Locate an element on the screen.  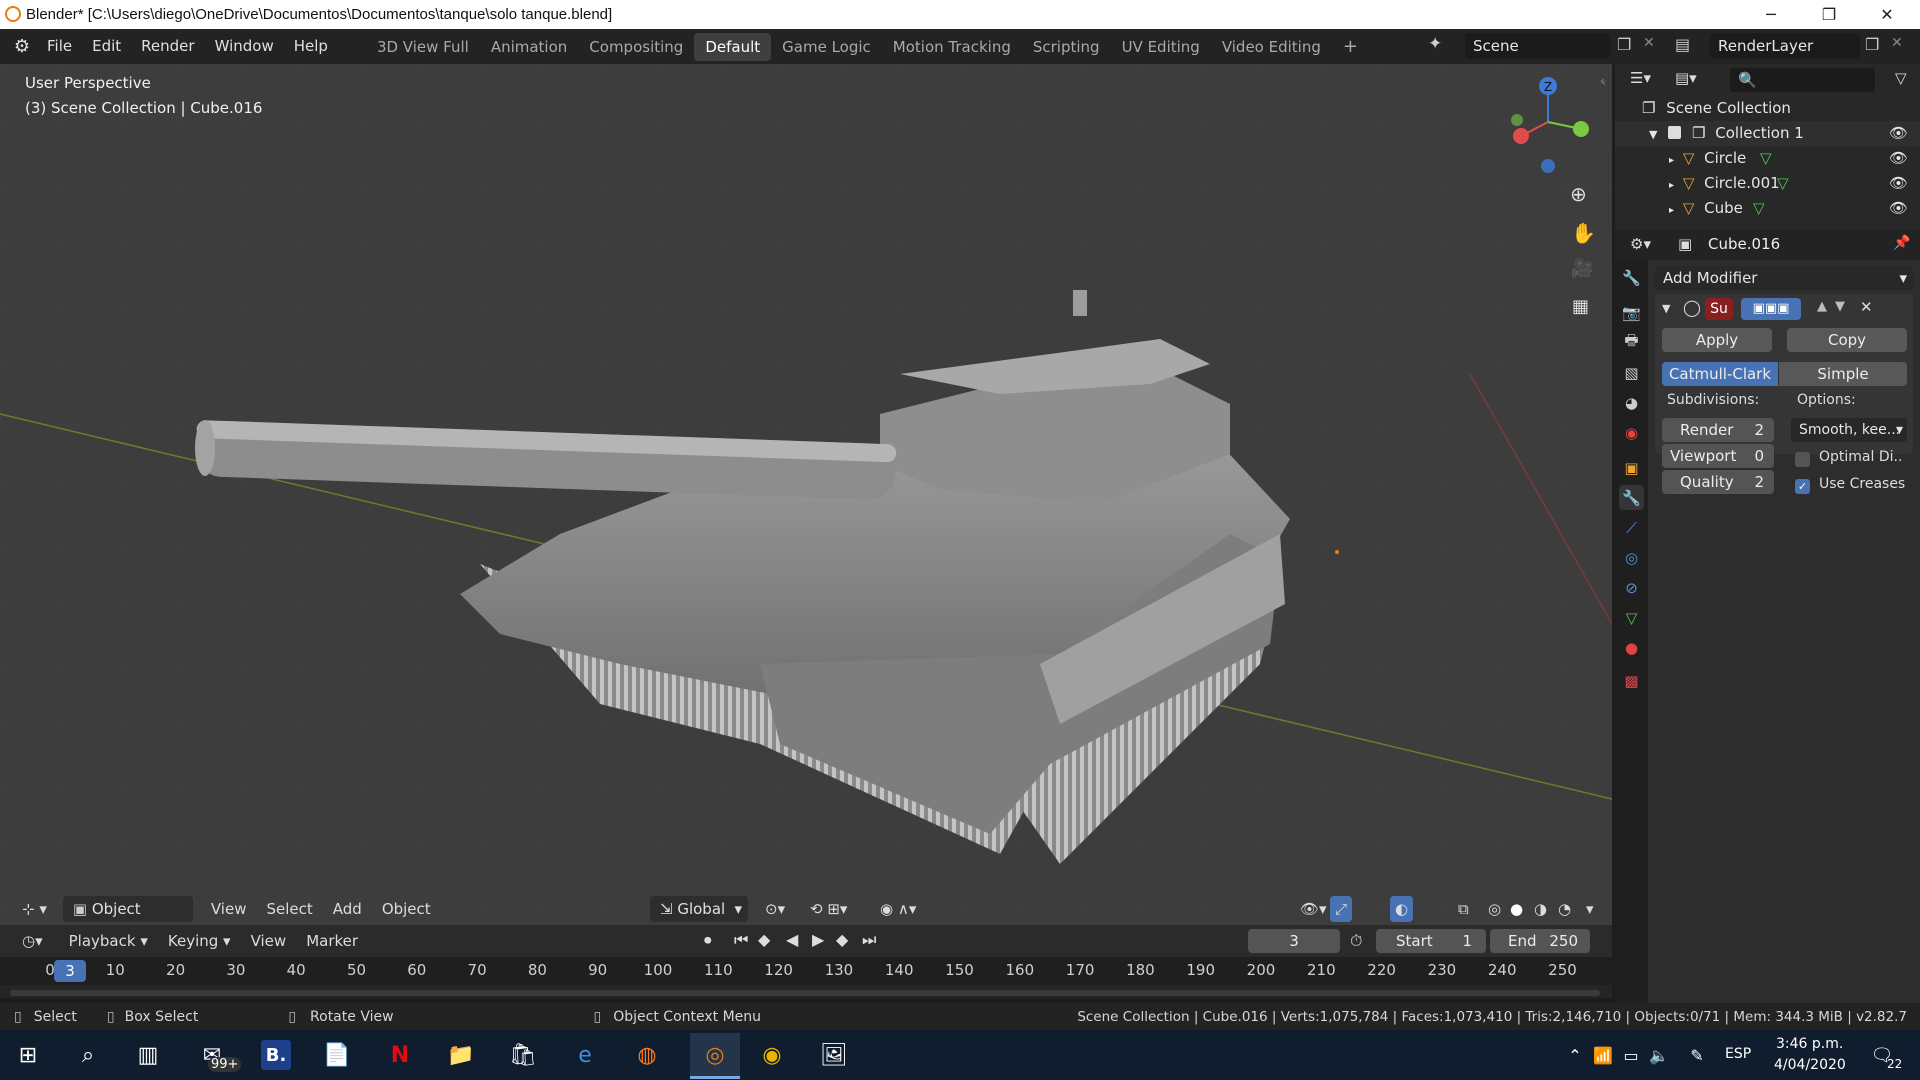
properties-editor-icon: ⚙▾ is located at coordinates (1640, 244).